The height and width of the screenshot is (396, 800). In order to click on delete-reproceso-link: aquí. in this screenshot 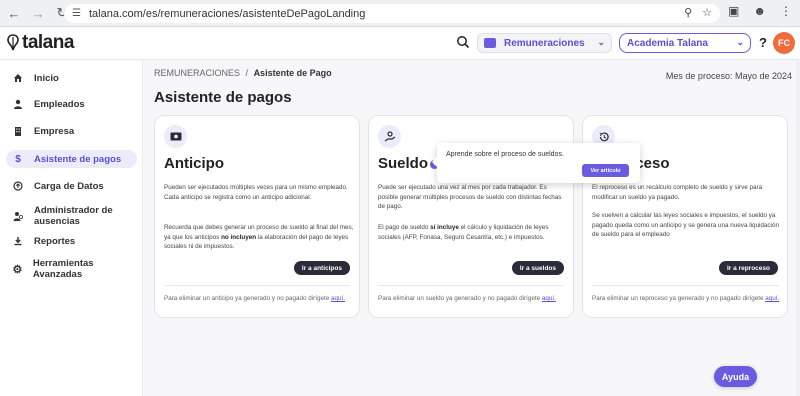, I will do `click(772, 298)`.